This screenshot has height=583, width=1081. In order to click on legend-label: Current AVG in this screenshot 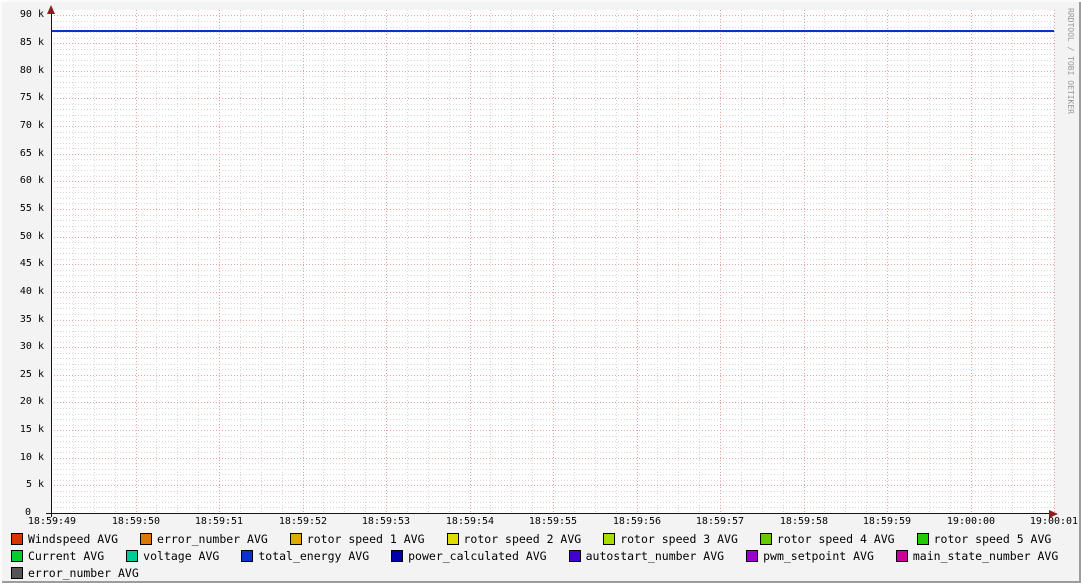, I will do `click(66, 555)`.